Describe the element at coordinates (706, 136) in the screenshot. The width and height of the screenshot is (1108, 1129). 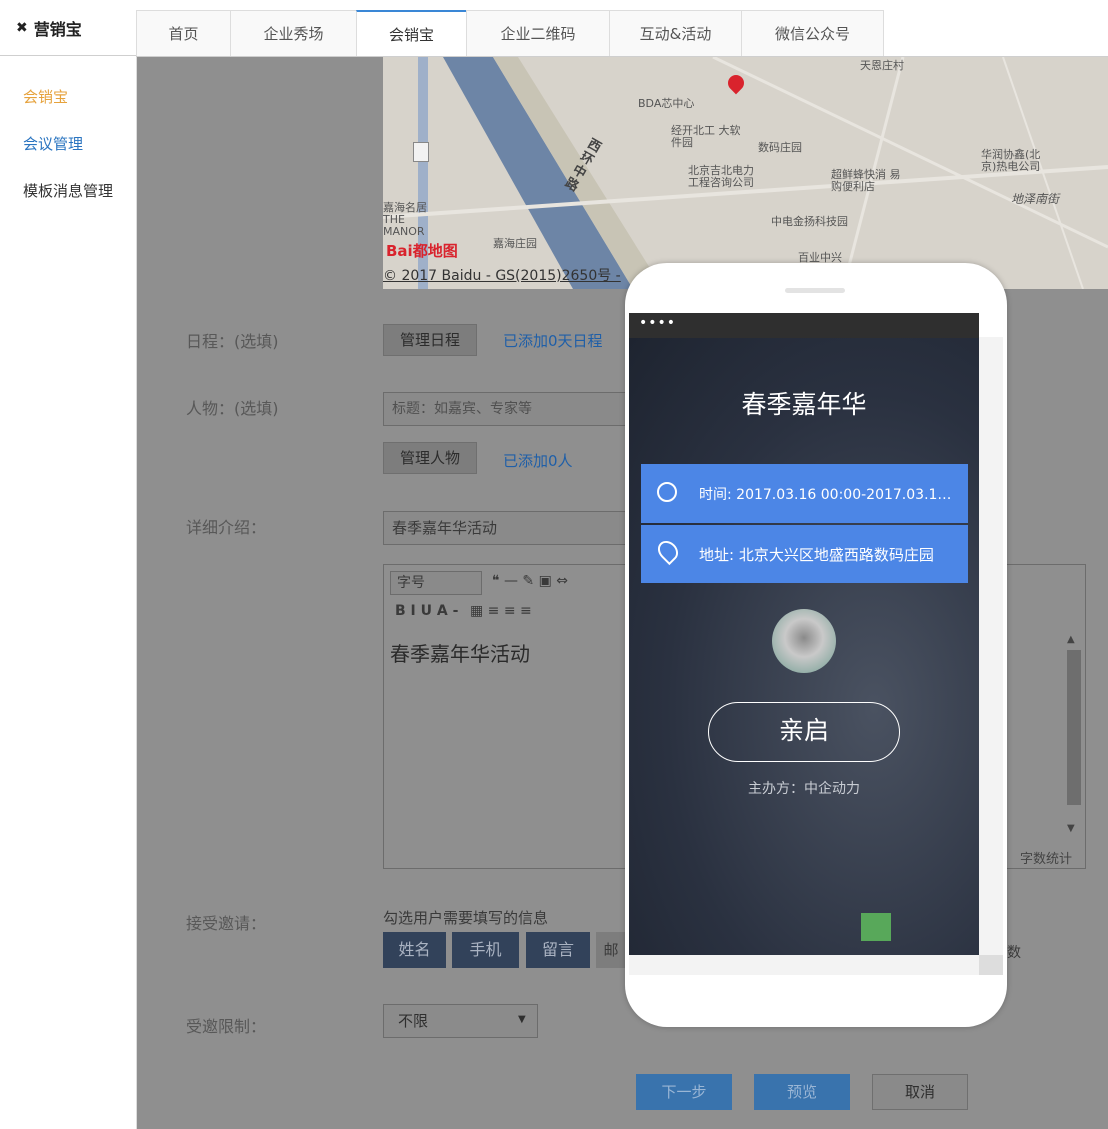
I see `map-place: 经开北工 大软件园` at that location.